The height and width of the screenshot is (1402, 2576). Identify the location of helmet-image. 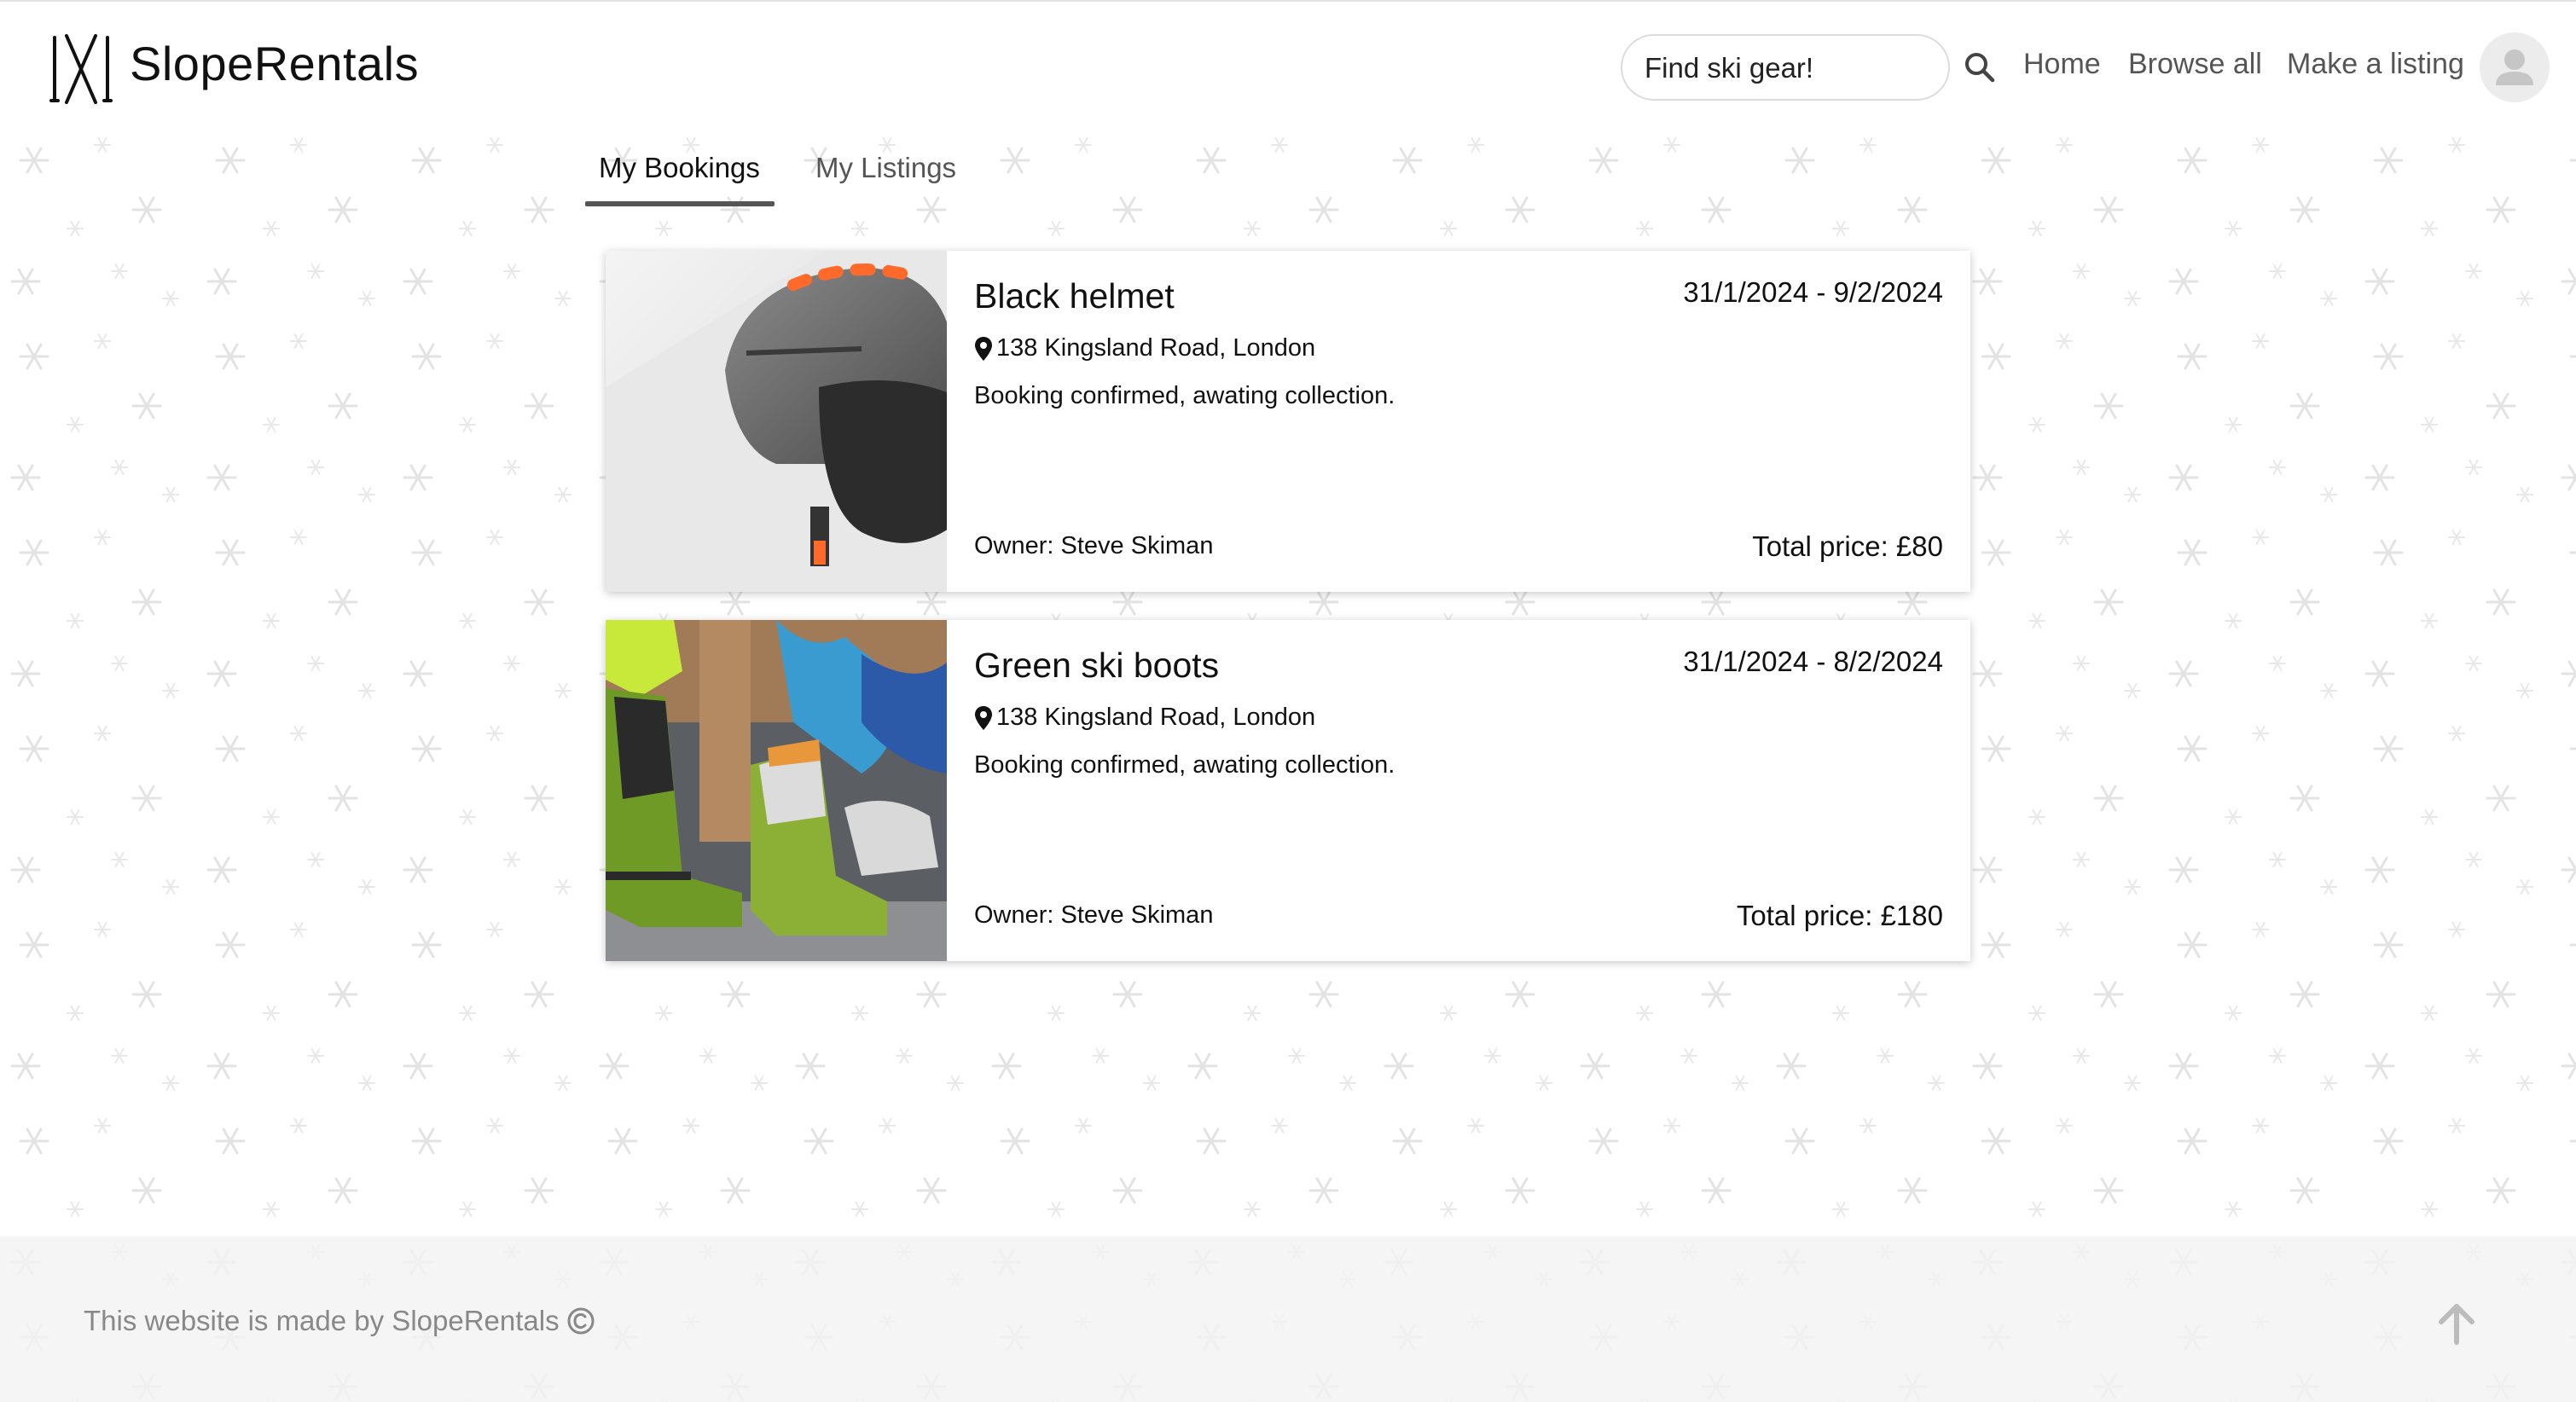
(776, 422).